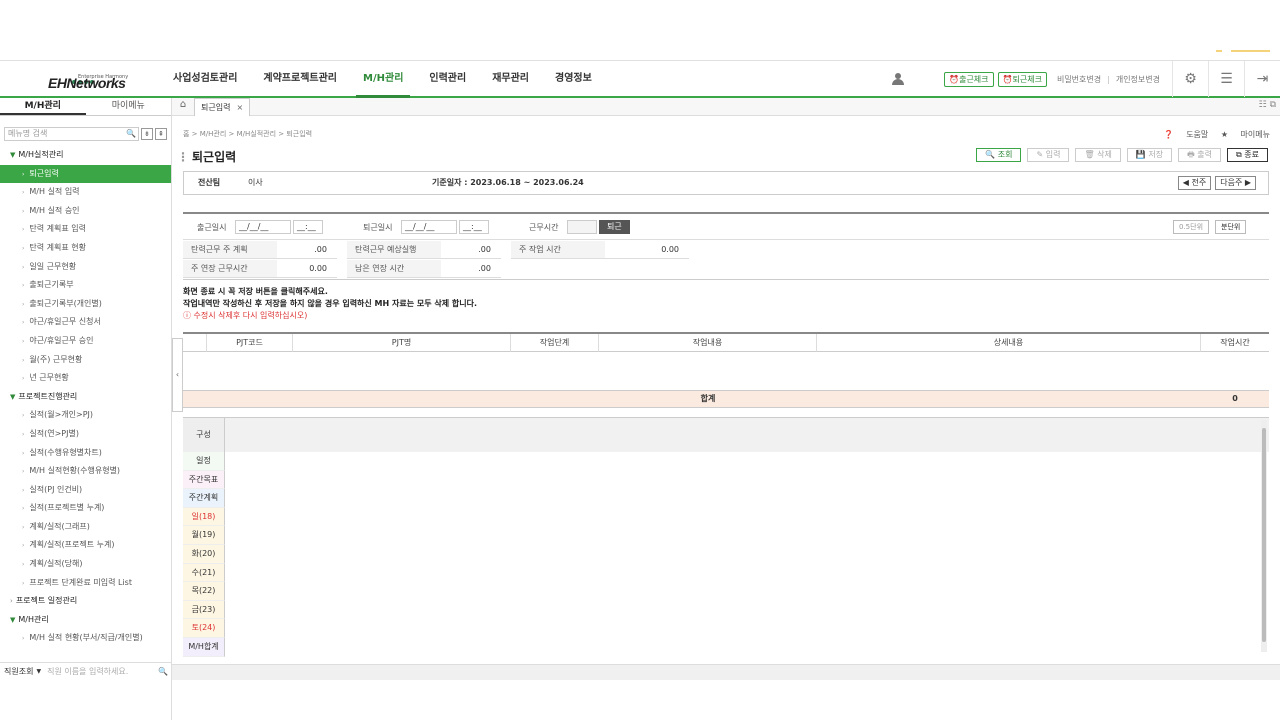 Image resolution: width=1280 pixels, height=720 pixels. What do you see at coordinates (85, 341) in the screenshot?
I see `sidebar-item: › 야근/휴일근무 승인` at bounding box center [85, 341].